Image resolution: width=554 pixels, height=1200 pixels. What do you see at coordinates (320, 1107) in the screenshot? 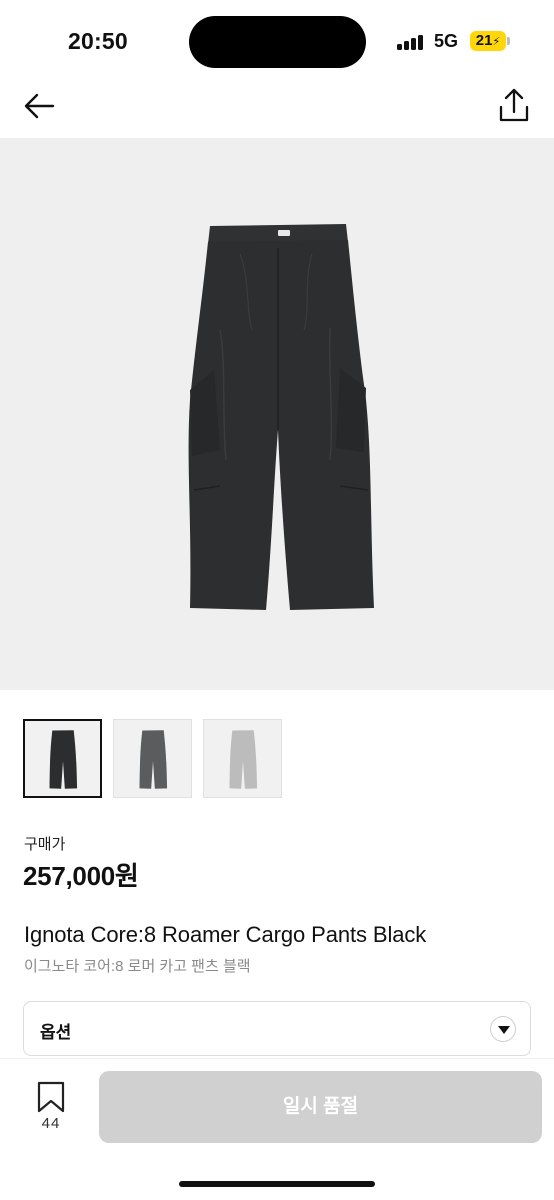
I see `sold-out-button: 일시 품절` at bounding box center [320, 1107].